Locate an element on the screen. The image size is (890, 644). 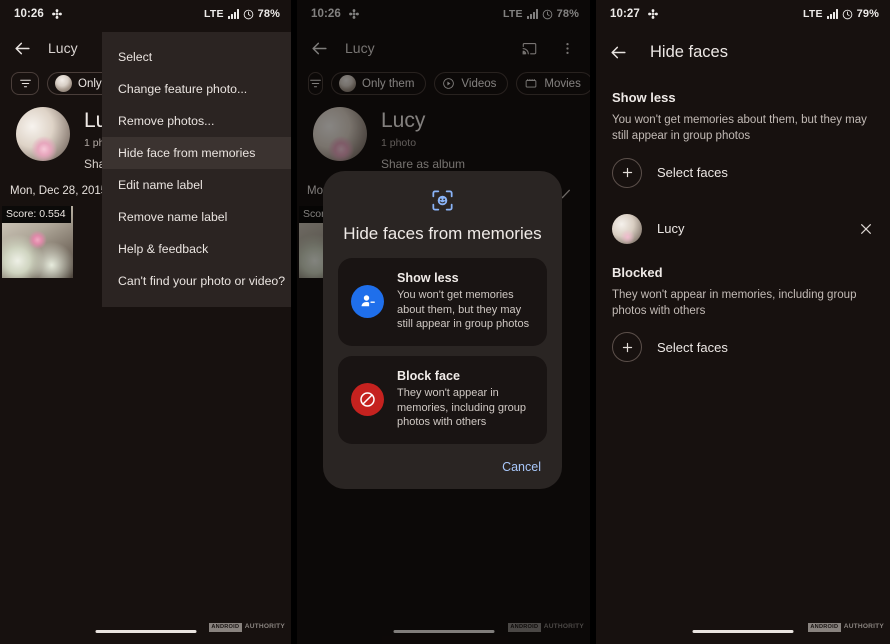
option-title: Show less is located at coordinates (428, 278).